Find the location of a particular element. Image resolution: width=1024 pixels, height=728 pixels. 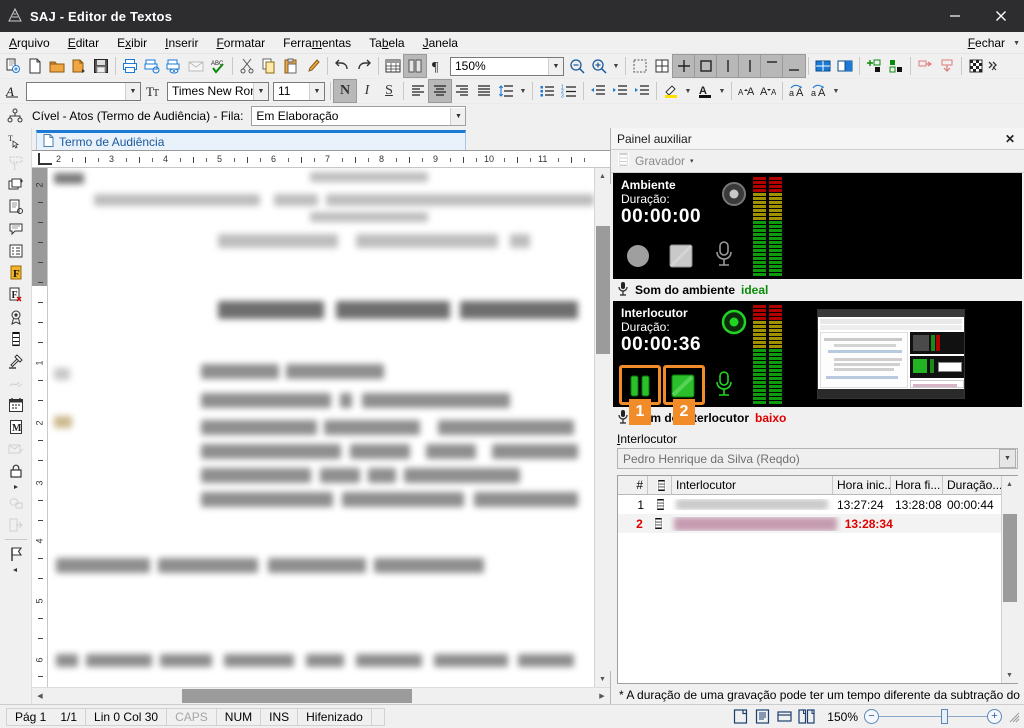

interlocutor-select: Pedro Henrique da Silva (Reqdo) ▼ is located at coordinates (817, 458).